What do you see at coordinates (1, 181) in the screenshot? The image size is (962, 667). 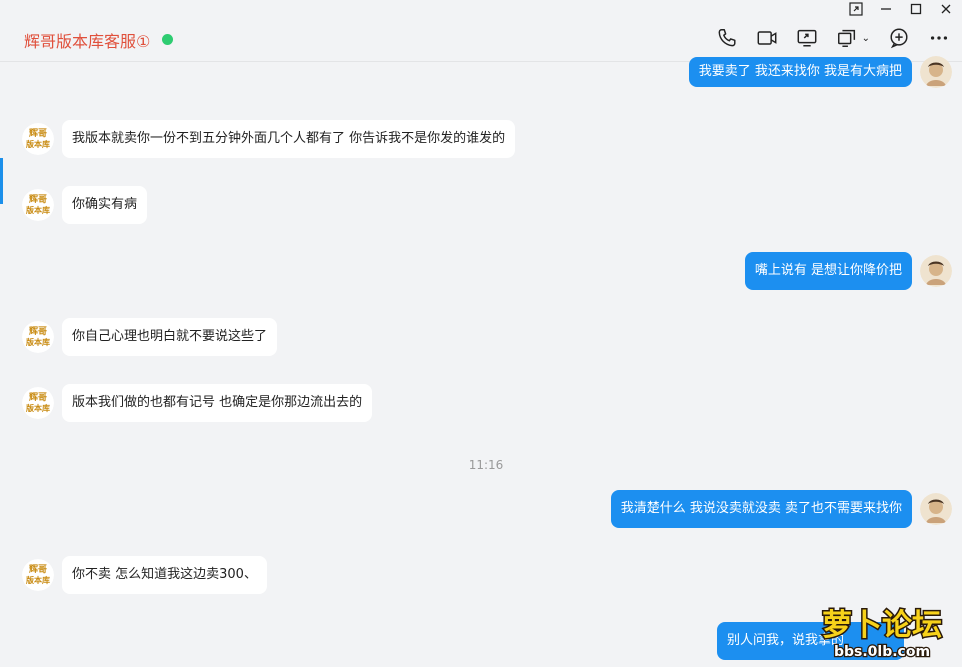 I see `active-indicator` at bounding box center [1, 181].